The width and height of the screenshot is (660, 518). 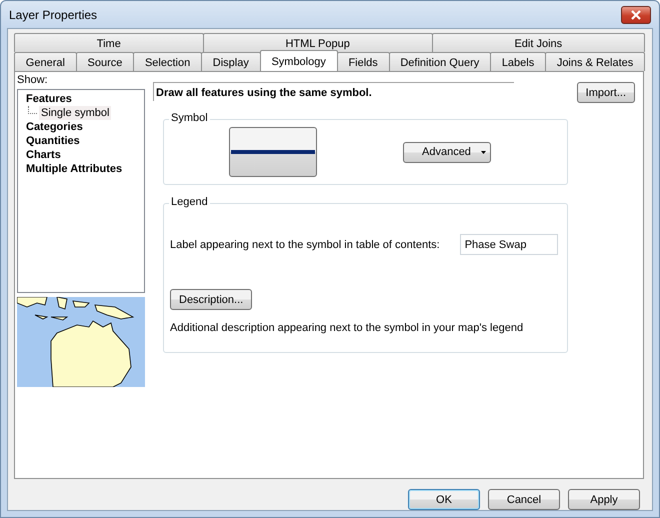 I want to click on close-button, so click(x=636, y=15).